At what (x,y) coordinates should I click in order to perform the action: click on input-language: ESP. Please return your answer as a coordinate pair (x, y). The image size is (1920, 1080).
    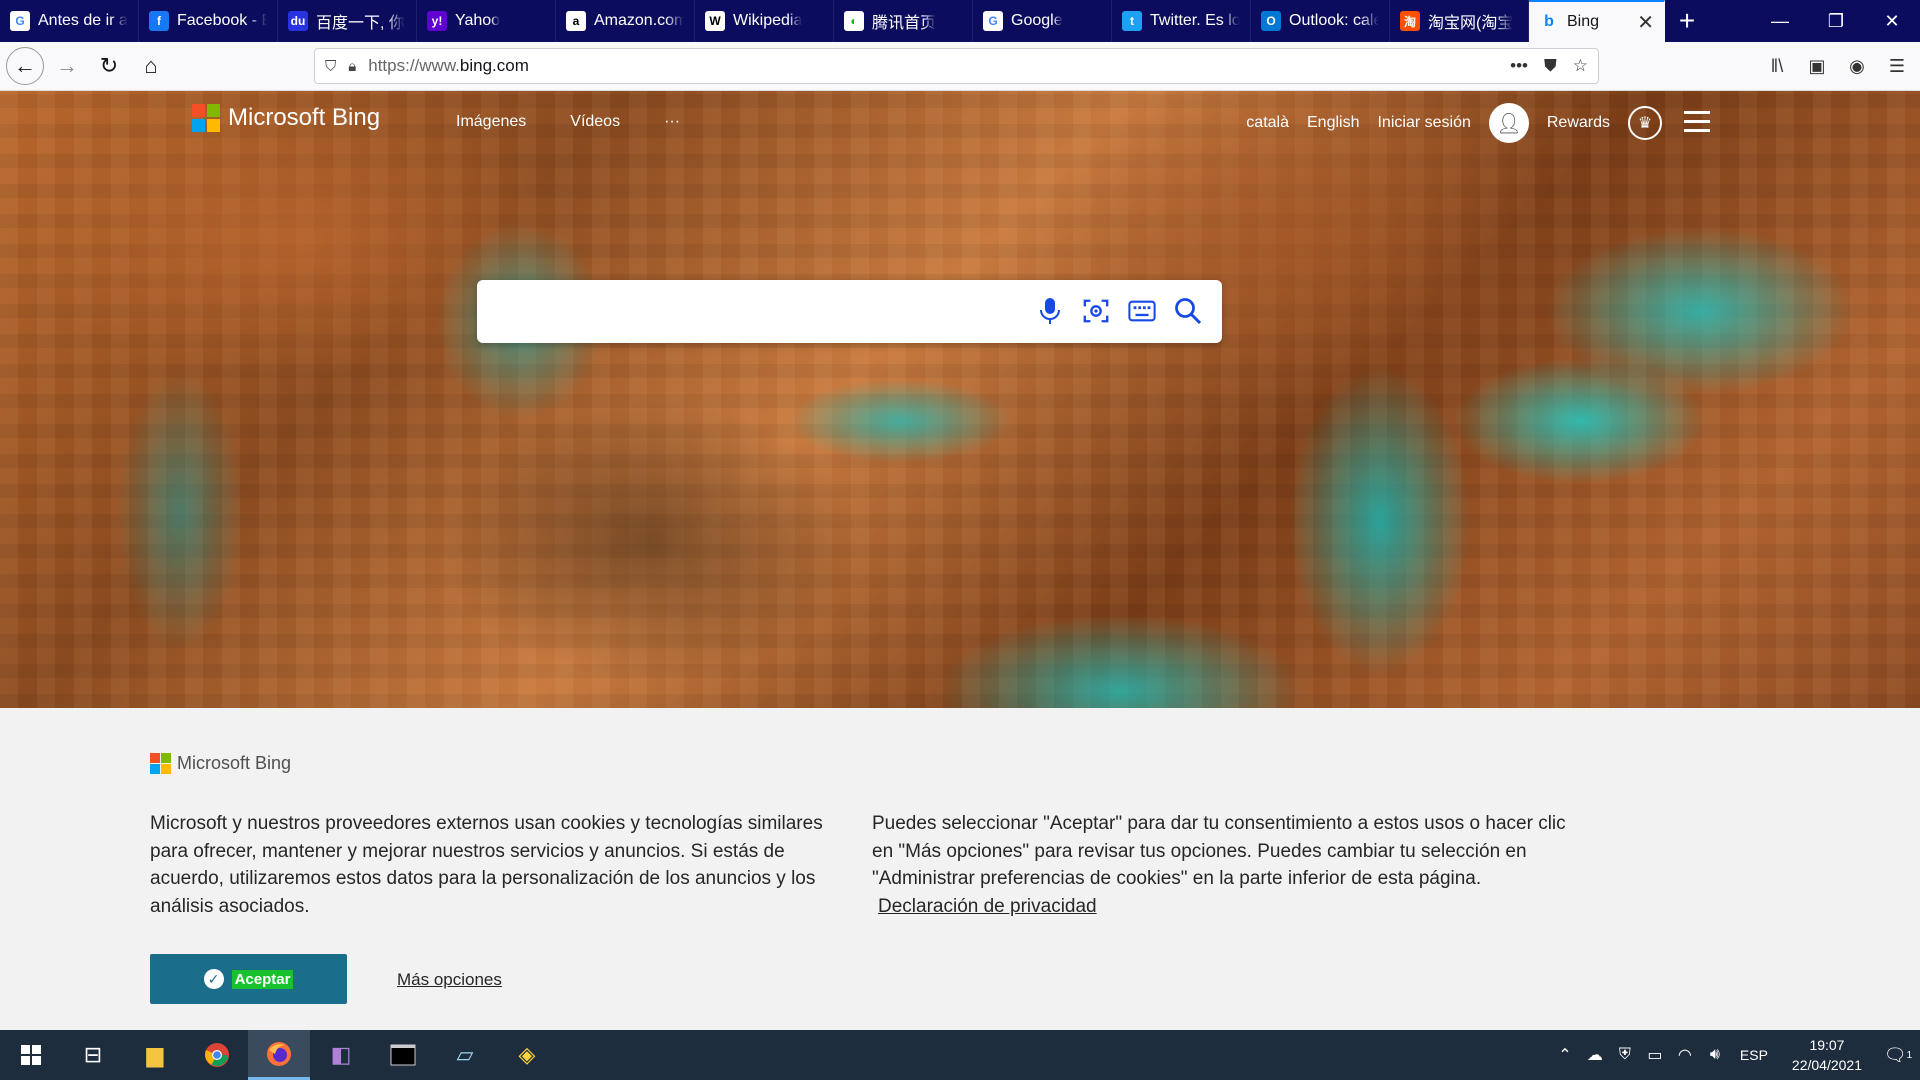
    Looking at the image, I should click on (1754, 1055).